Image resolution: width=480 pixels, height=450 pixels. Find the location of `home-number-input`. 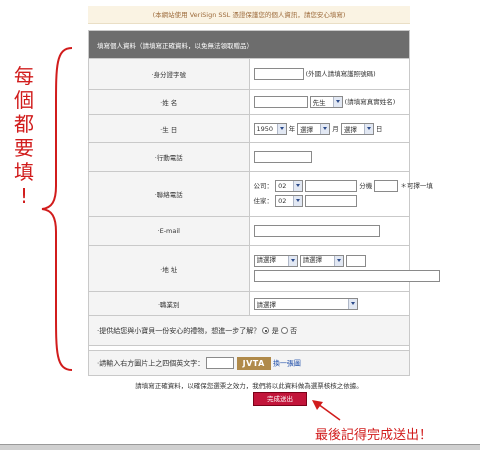

home-number-input is located at coordinates (331, 201).